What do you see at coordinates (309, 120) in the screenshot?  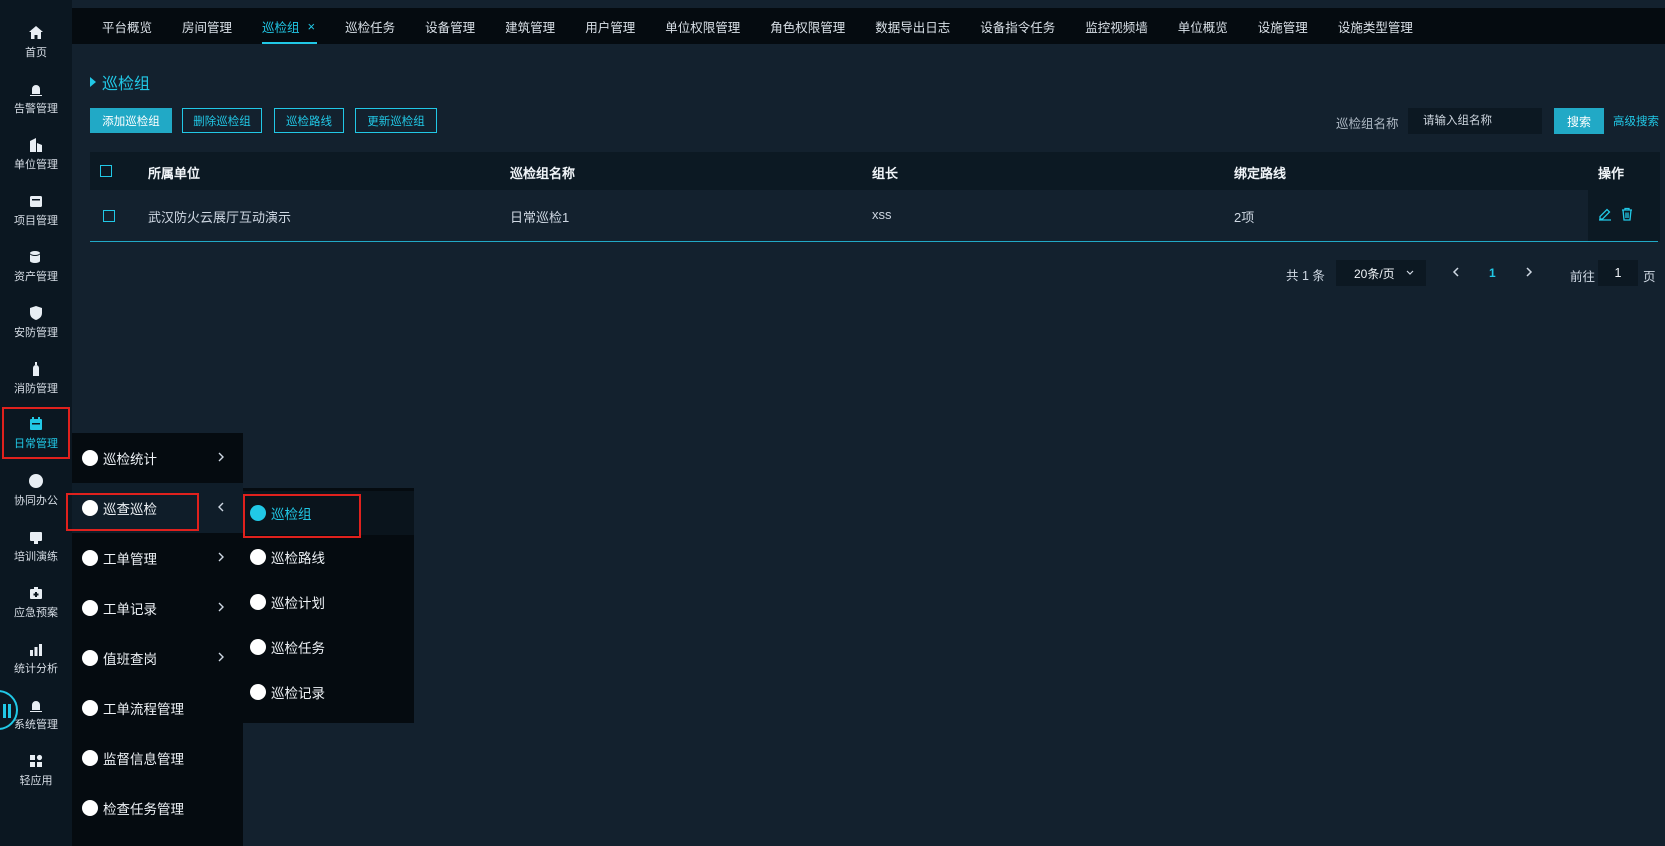 I see `patrol-route-button: 巡检路线` at bounding box center [309, 120].